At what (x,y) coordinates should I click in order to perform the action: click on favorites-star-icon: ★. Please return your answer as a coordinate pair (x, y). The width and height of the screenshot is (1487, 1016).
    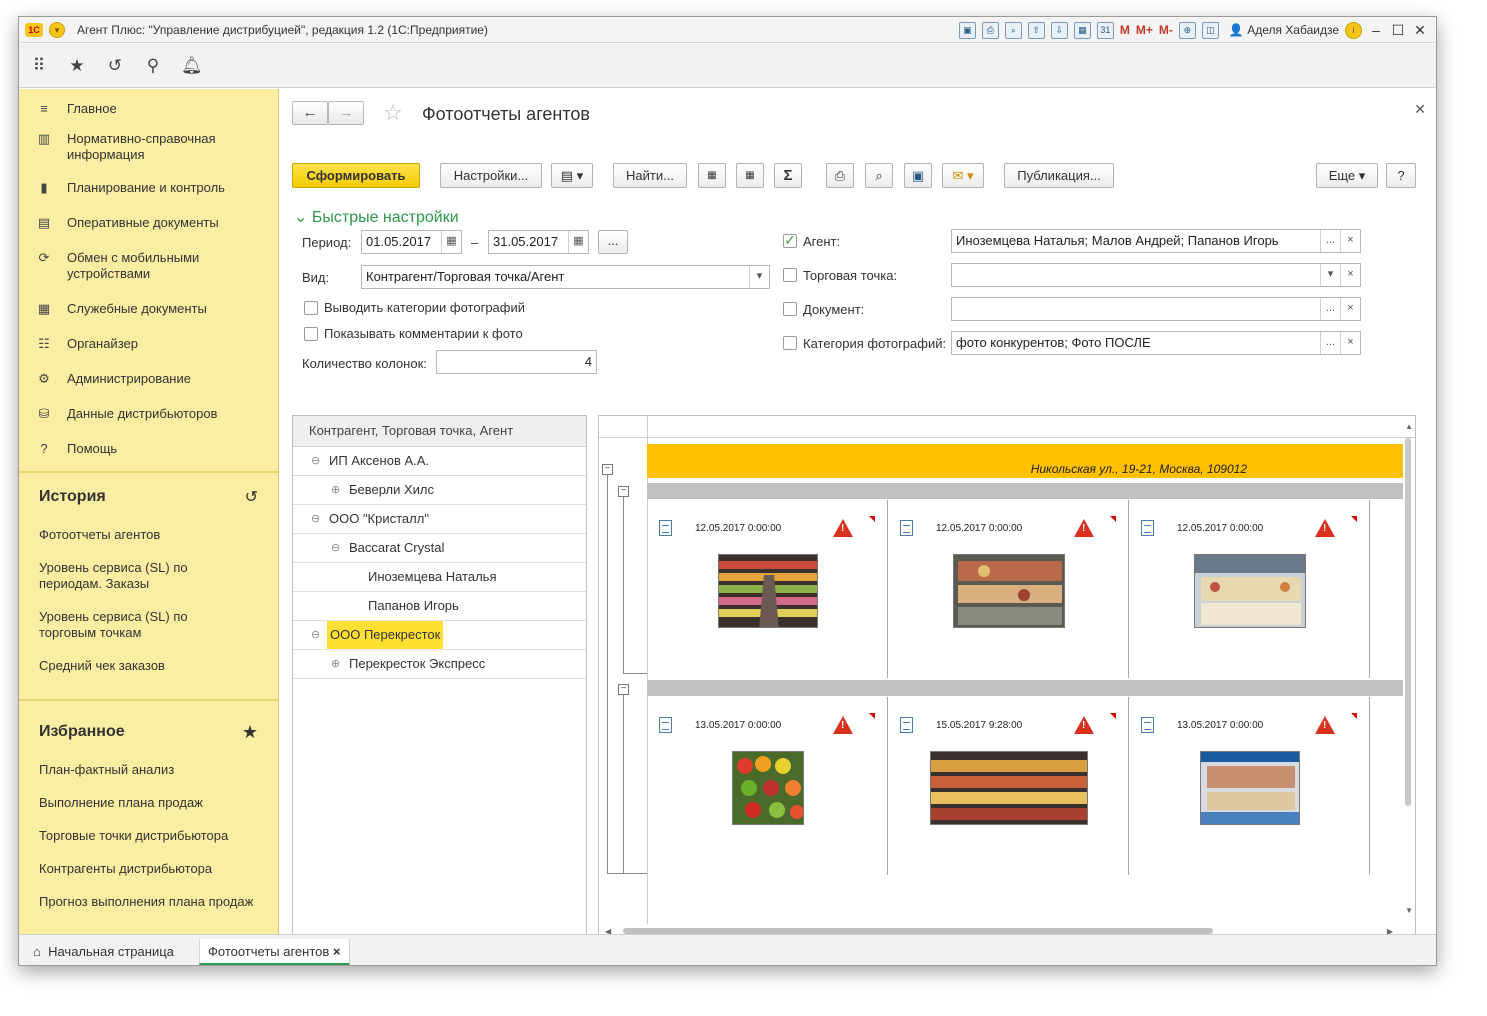
    Looking at the image, I should click on (77, 66).